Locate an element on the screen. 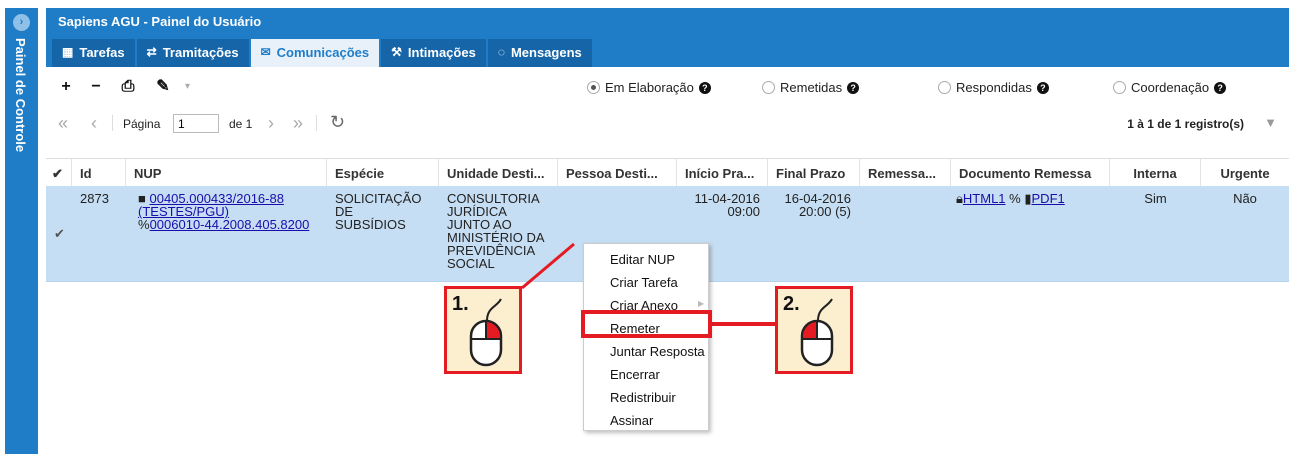 The image size is (1289, 454). menu-item-assinar: Assinar is located at coordinates (631, 420).